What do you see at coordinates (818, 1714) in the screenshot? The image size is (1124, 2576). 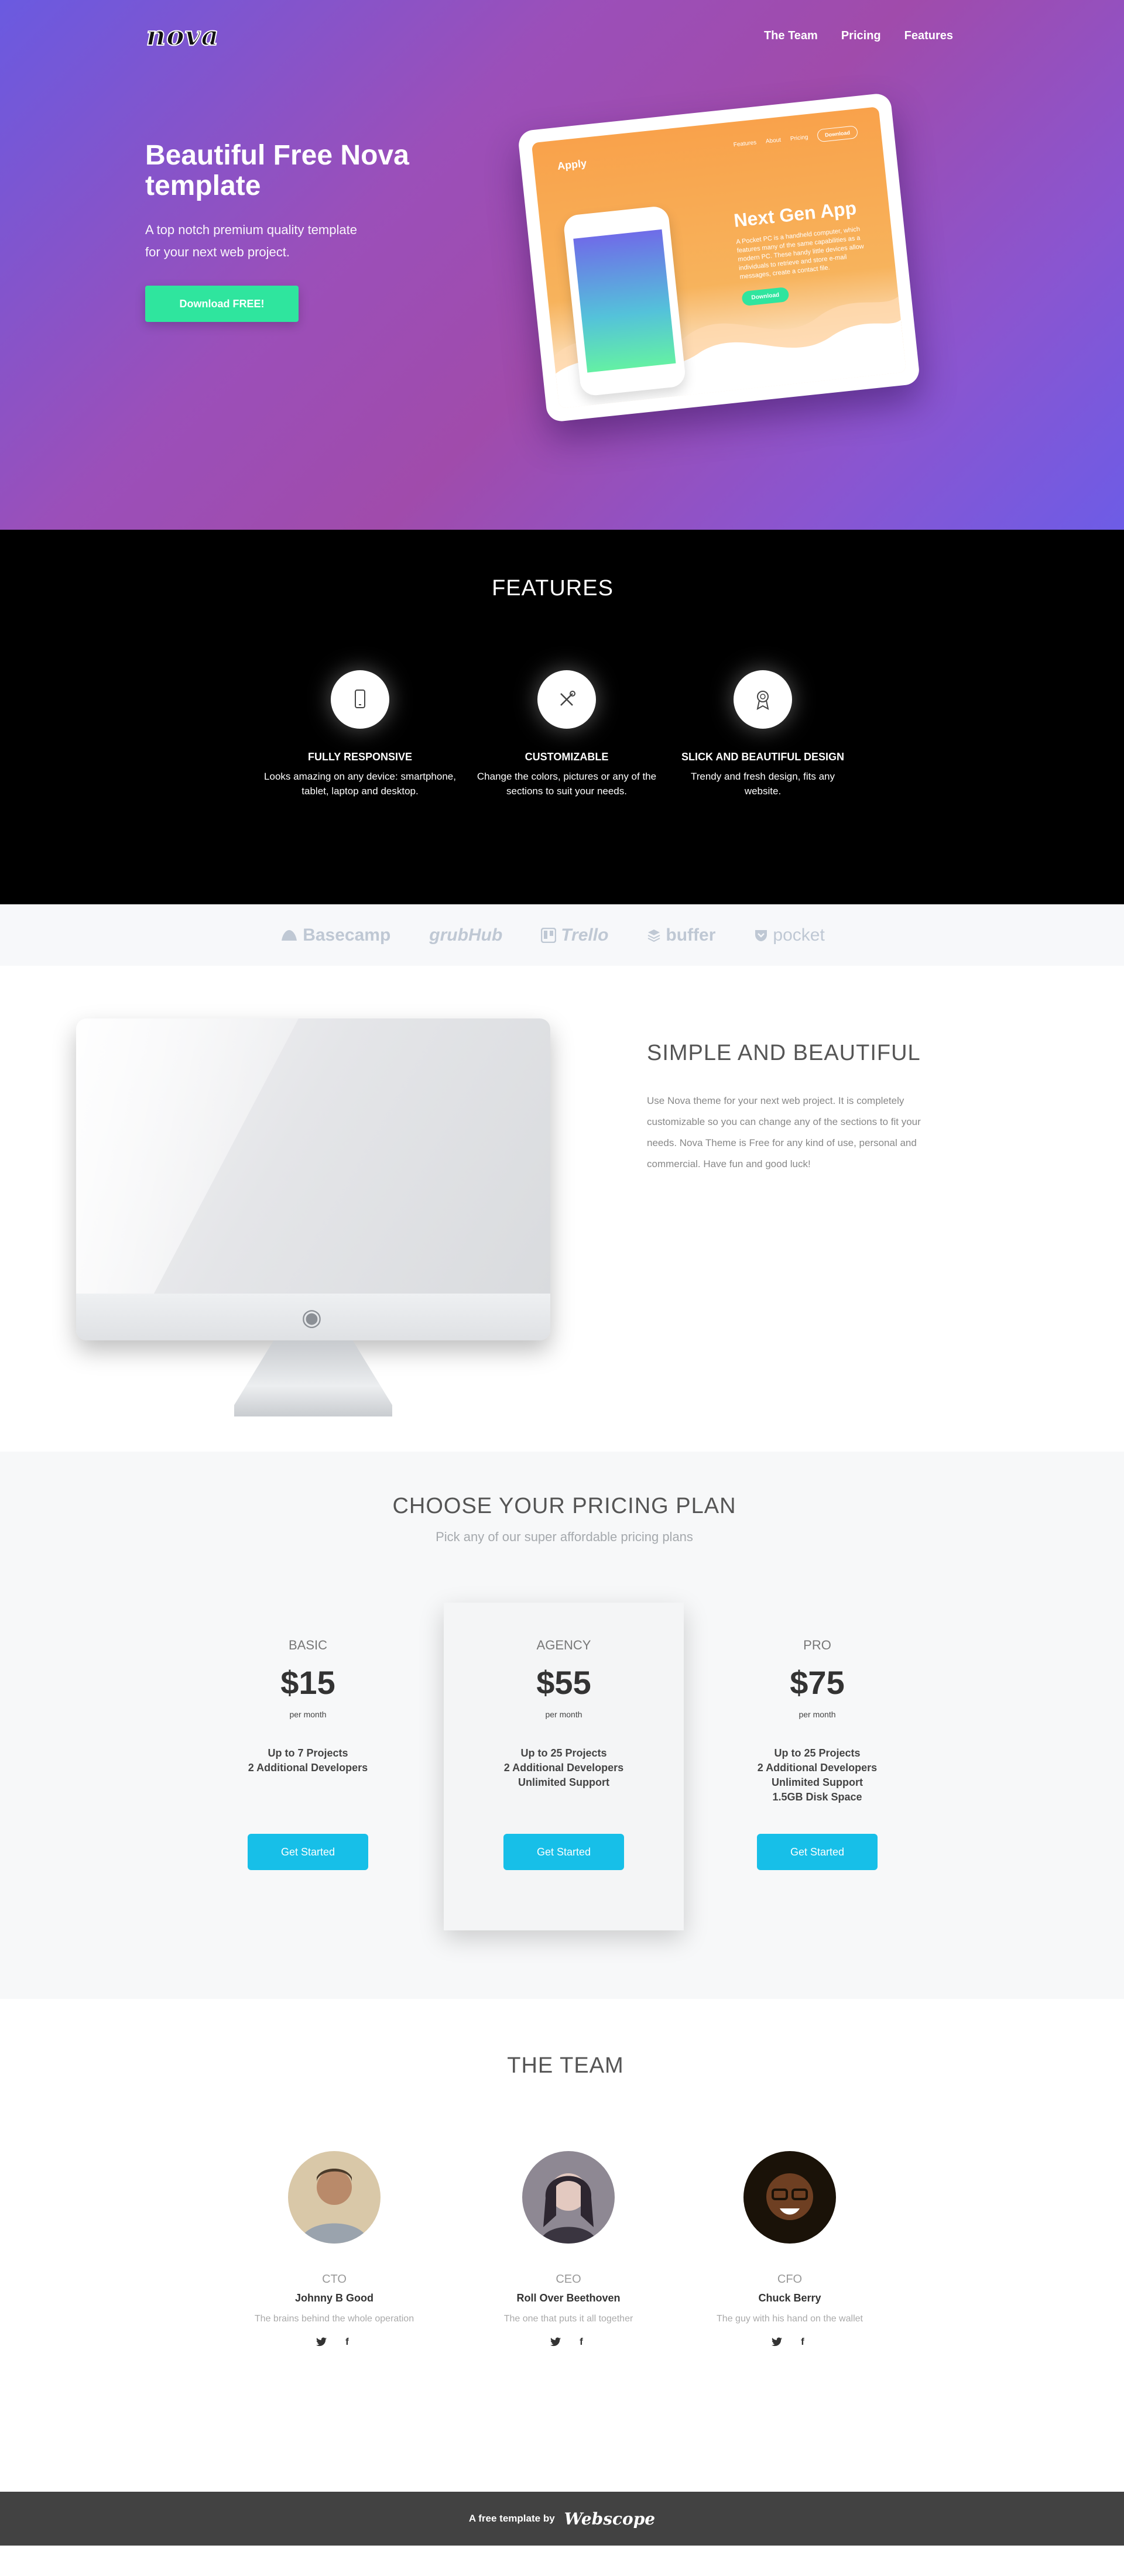 I see `plan-period: per month` at bounding box center [818, 1714].